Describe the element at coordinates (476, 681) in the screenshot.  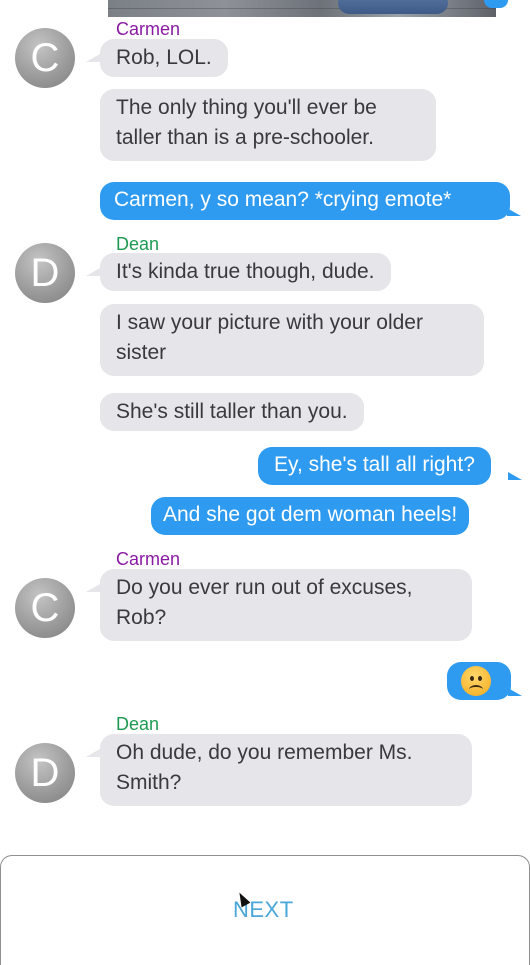
I see `frowning-face-icon` at that location.